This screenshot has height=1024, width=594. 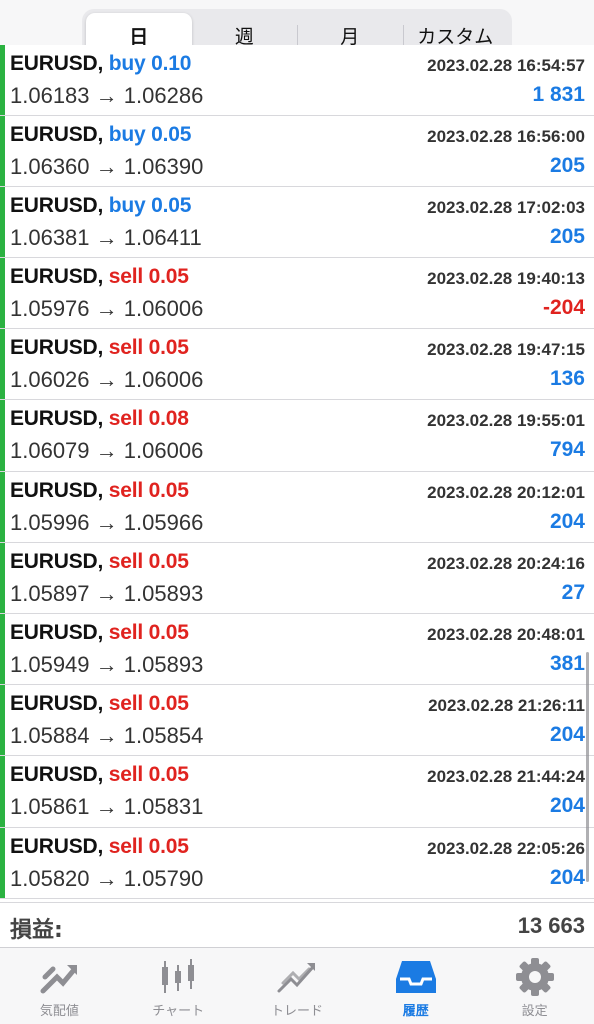 I want to click on open-price: 1.06360, so click(x=50, y=166).